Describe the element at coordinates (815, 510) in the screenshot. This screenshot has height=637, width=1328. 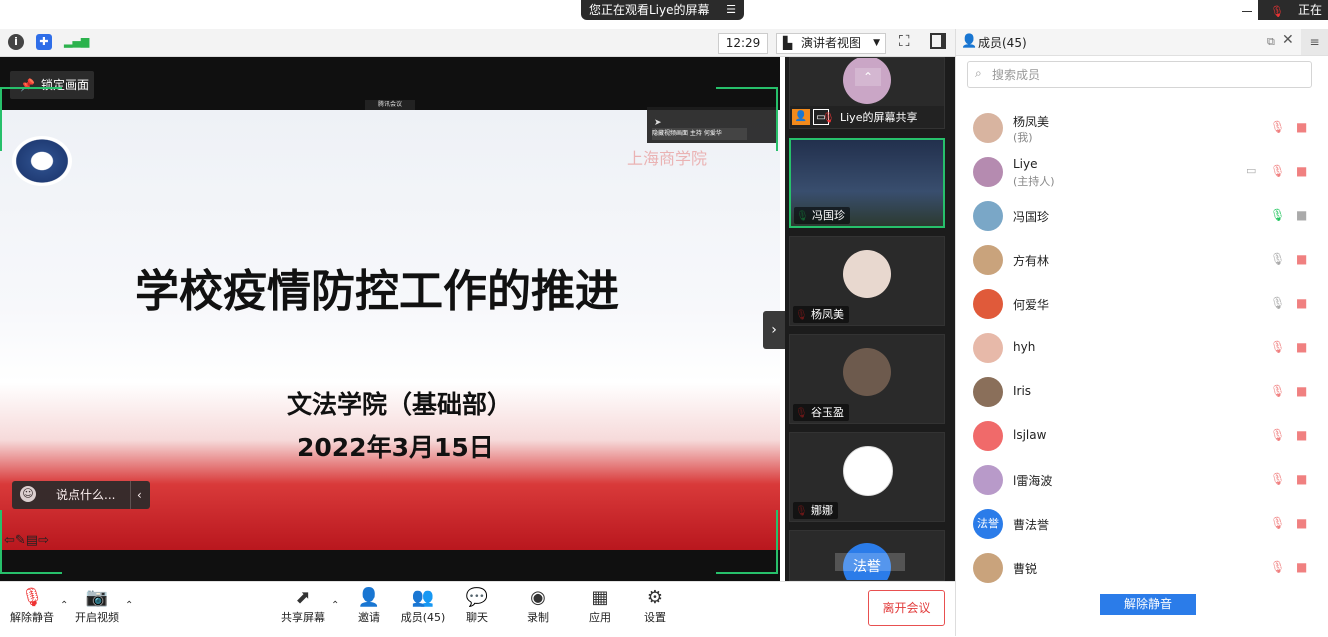
I see `thumb-label: 娜娜` at that location.